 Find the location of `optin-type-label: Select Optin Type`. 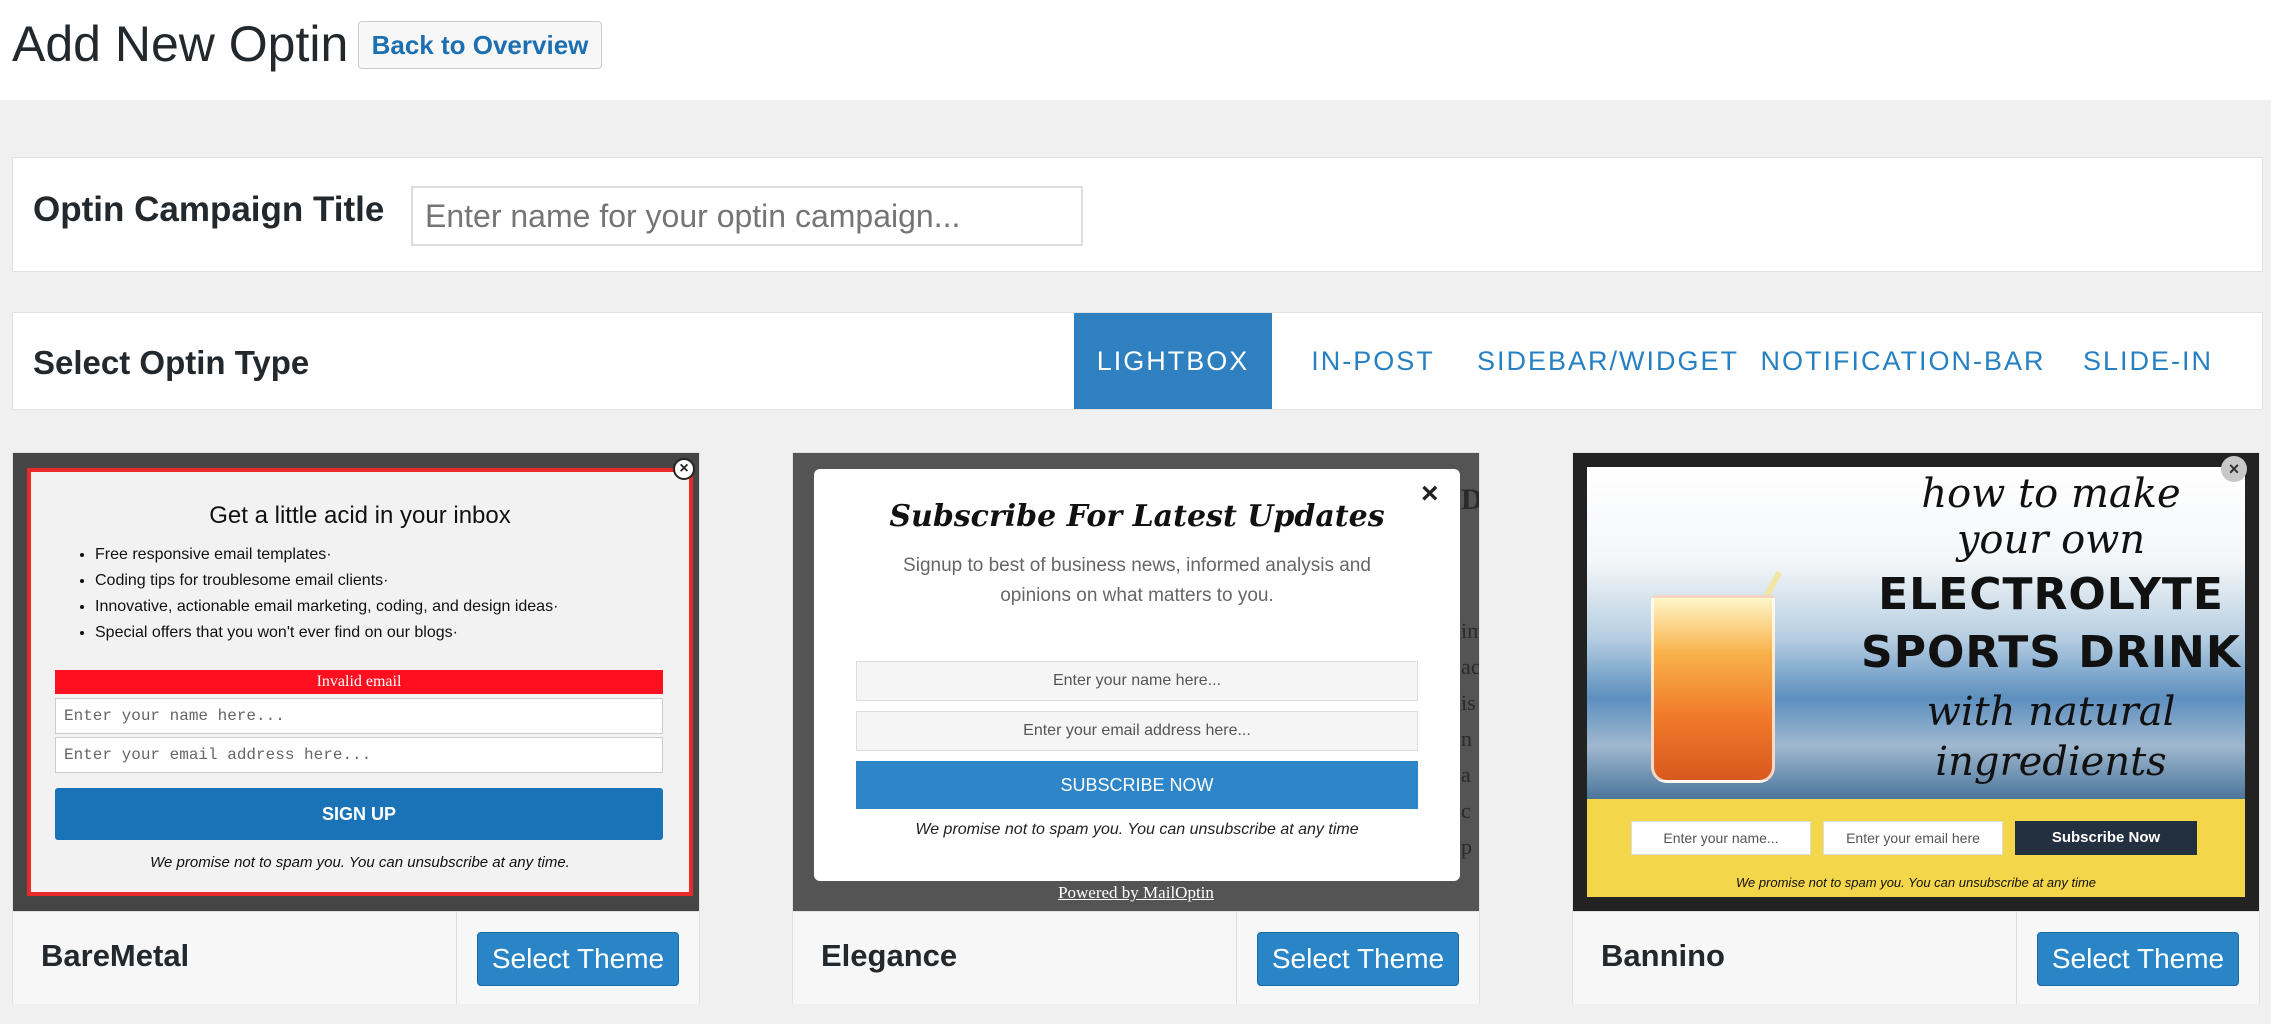

optin-type-label: Select Optin Type is located at coordinates (171, 362).